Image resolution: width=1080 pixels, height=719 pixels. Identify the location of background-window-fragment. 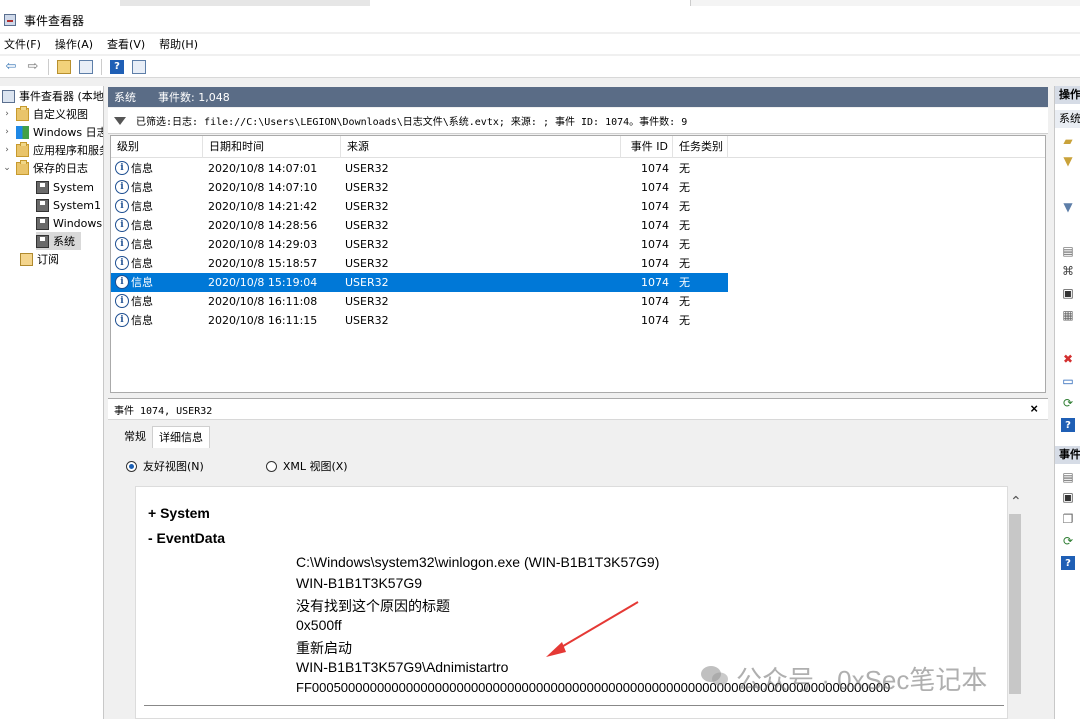
(245, 3).